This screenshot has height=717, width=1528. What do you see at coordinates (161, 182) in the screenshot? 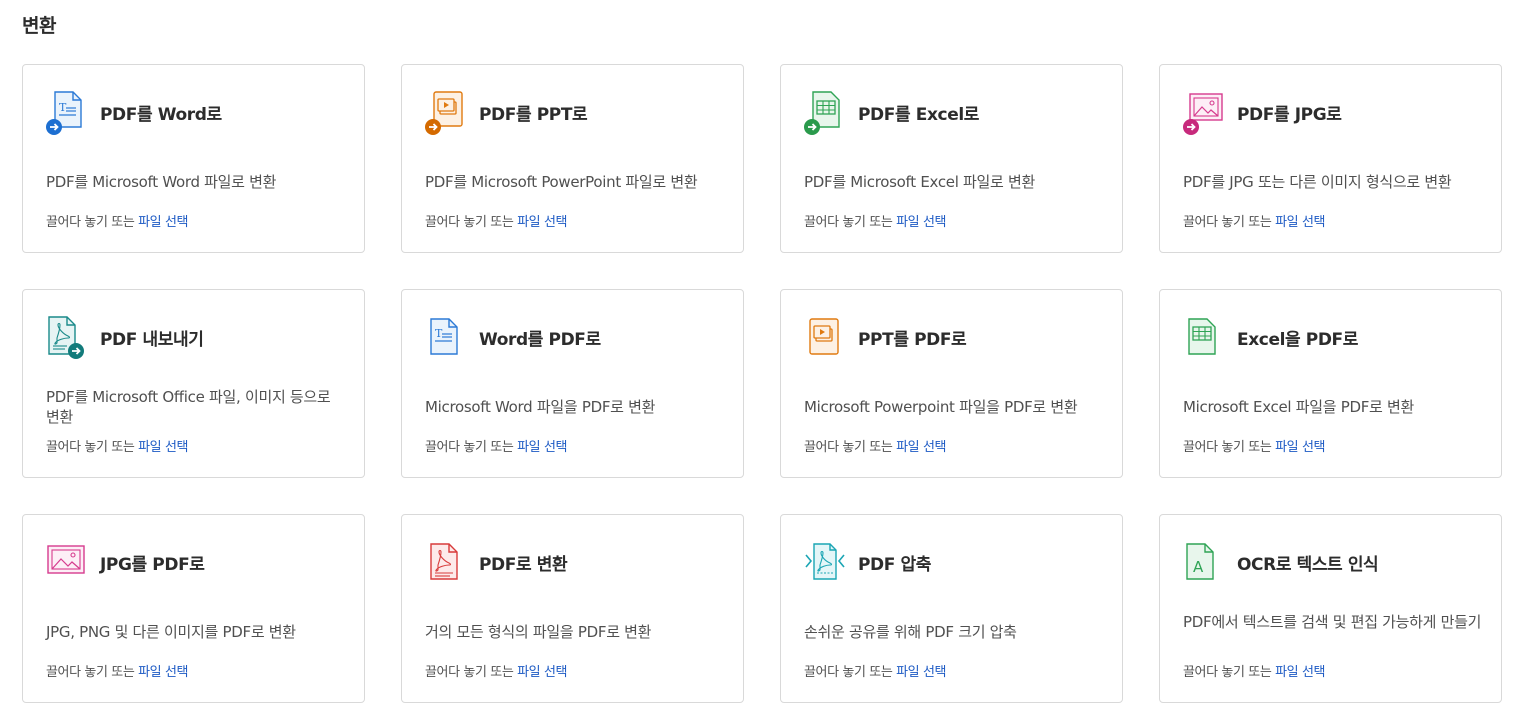
I see `card-description: PDF를 Microsoft Word 파일로 변환` at bounding box center [161, 182].